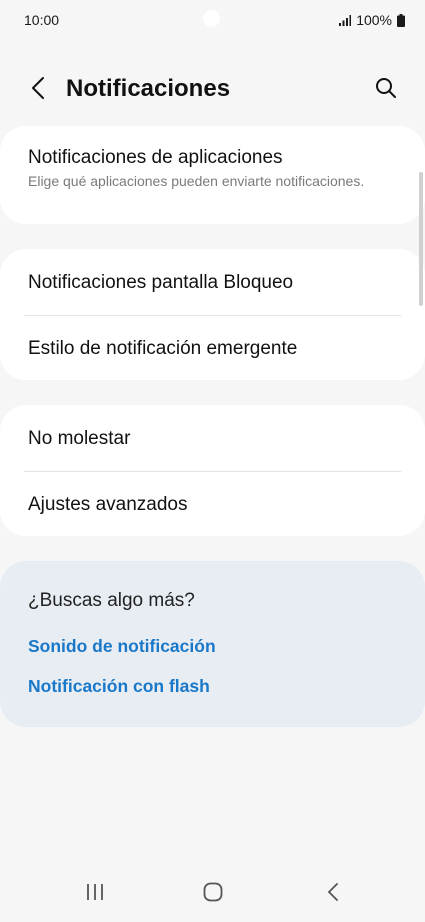  I want to click on advanced-settings-item: Ajustes avanzados, so click(214, 505).